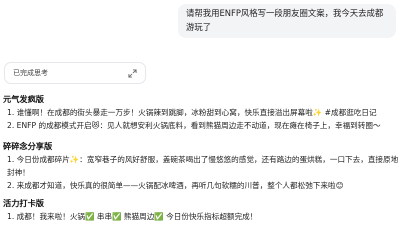  I want to click on section-title: 碎碎念分享版, so click(28, 146).